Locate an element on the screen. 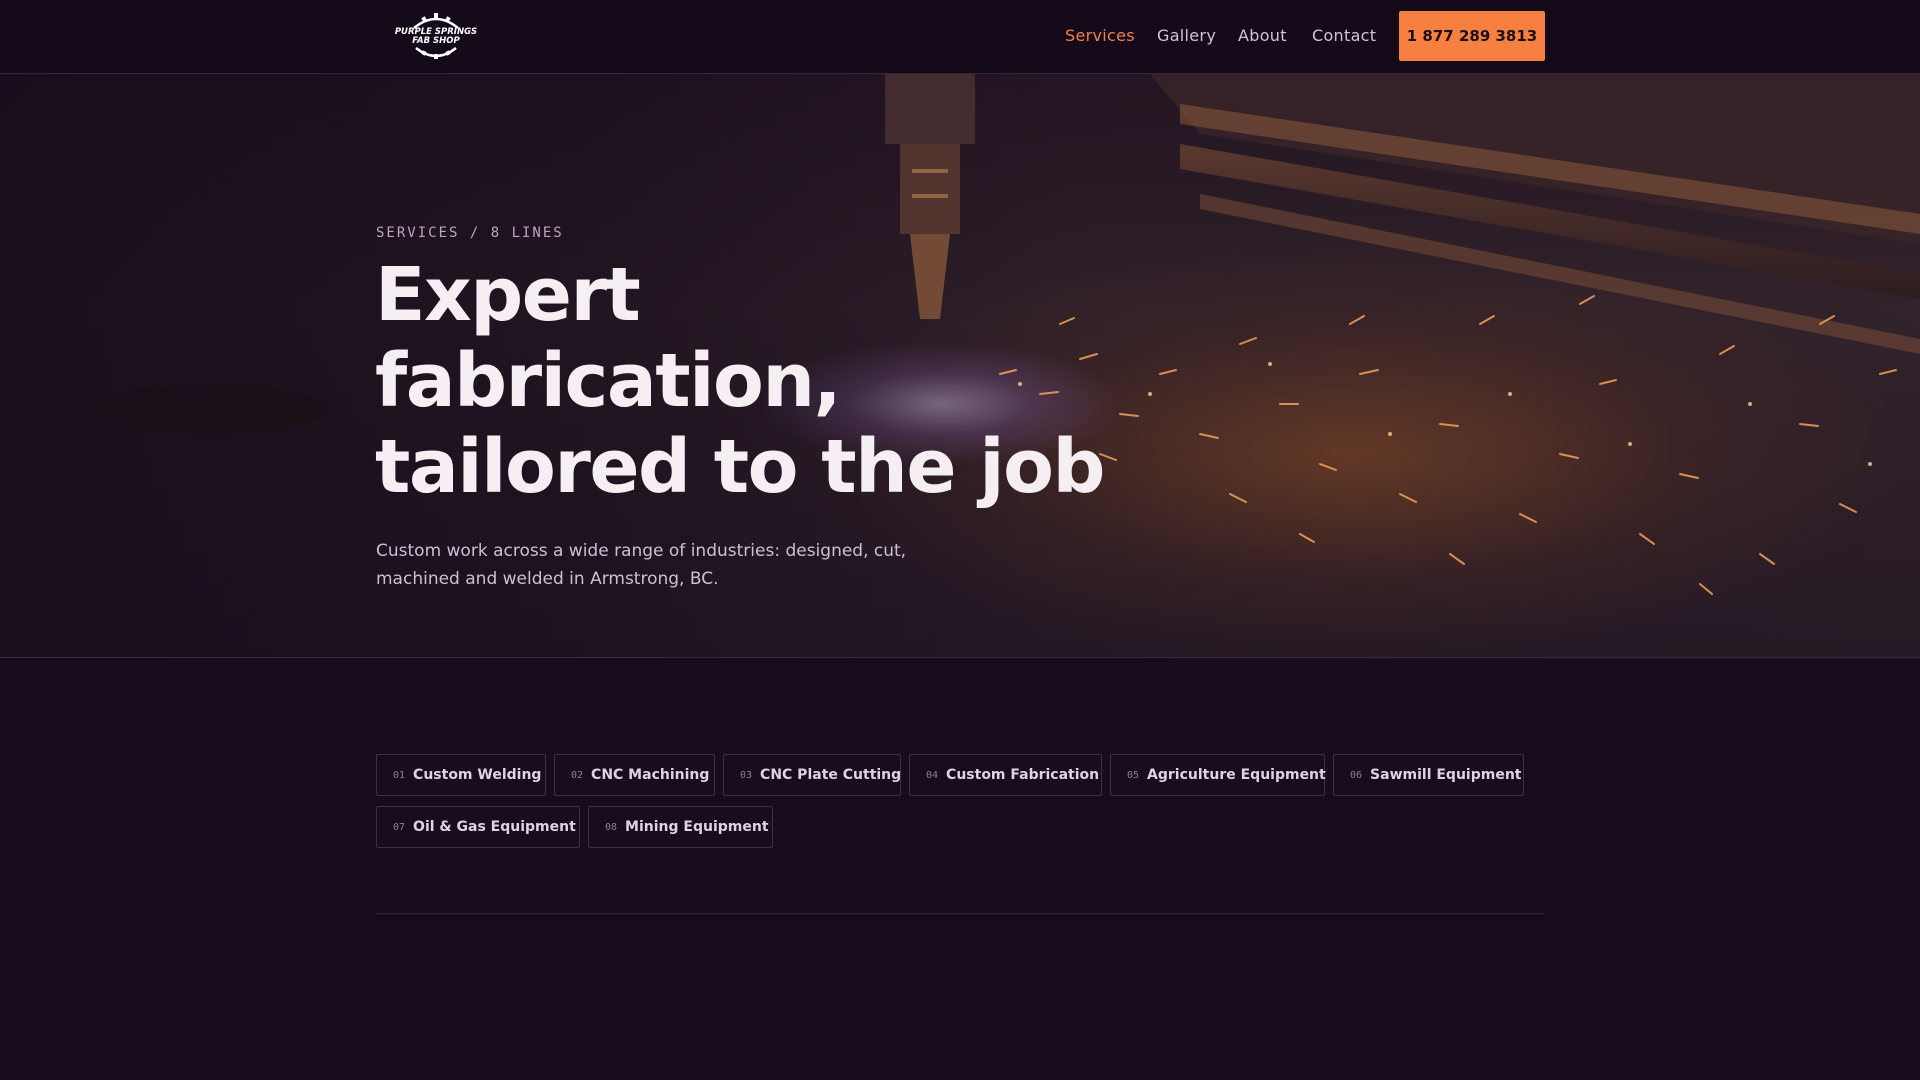  service-number: 06 is located at coordinates (1356, 775).